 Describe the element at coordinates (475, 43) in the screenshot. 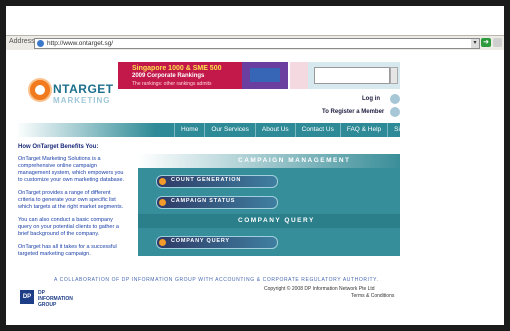

I see `url-dropdown-icon: ▾` at that location.